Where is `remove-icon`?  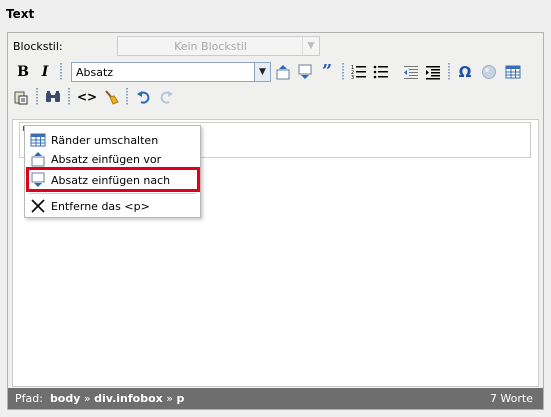 remove-icon is located at coordinates (38, 206).